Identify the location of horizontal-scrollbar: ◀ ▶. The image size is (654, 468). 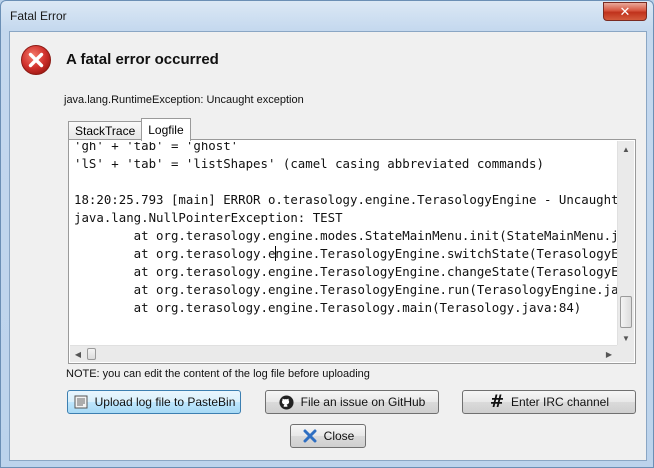
(343, 353).